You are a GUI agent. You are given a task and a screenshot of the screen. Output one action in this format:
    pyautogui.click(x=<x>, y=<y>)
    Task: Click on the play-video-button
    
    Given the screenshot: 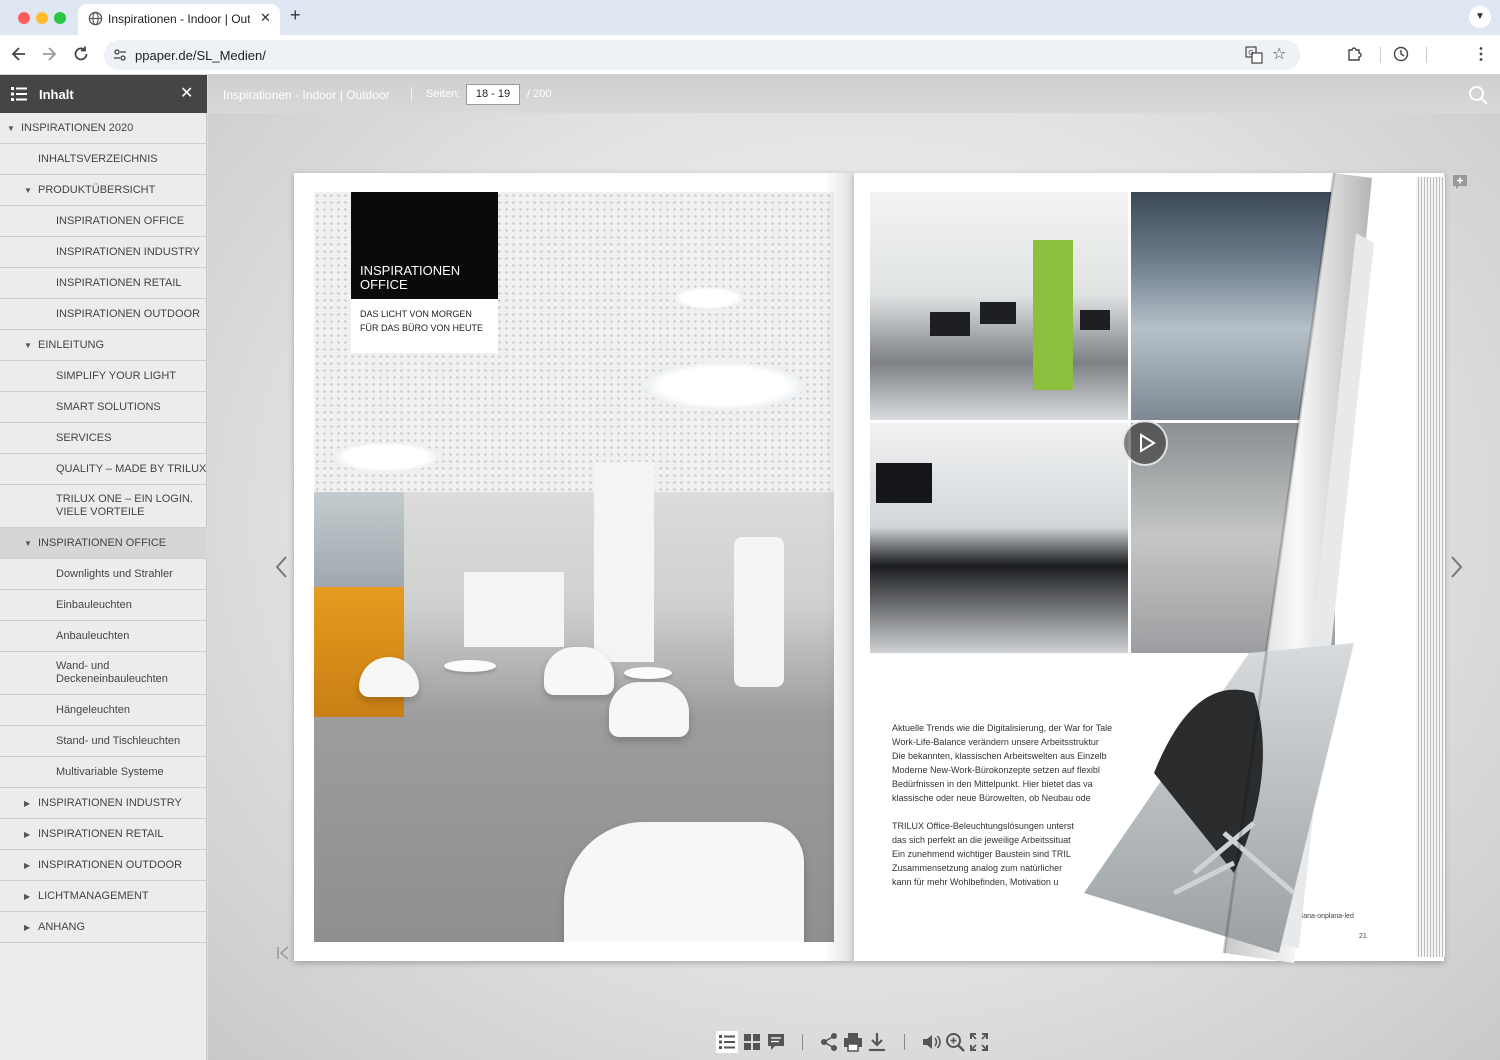 What is the action you would take?
    pyautogui.click(x=1145, y=443)
    